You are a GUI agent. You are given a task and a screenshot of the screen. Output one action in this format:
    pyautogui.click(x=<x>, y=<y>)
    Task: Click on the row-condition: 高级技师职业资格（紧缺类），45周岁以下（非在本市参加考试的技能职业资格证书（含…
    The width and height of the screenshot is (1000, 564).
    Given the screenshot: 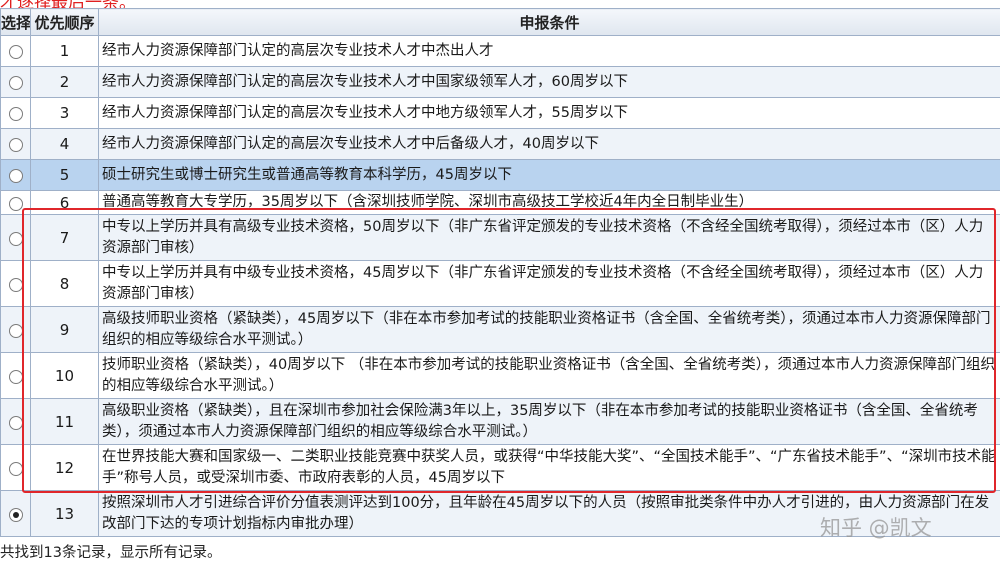 What is the action you would take?
    pyautogui.click(x=549, y=329)
    